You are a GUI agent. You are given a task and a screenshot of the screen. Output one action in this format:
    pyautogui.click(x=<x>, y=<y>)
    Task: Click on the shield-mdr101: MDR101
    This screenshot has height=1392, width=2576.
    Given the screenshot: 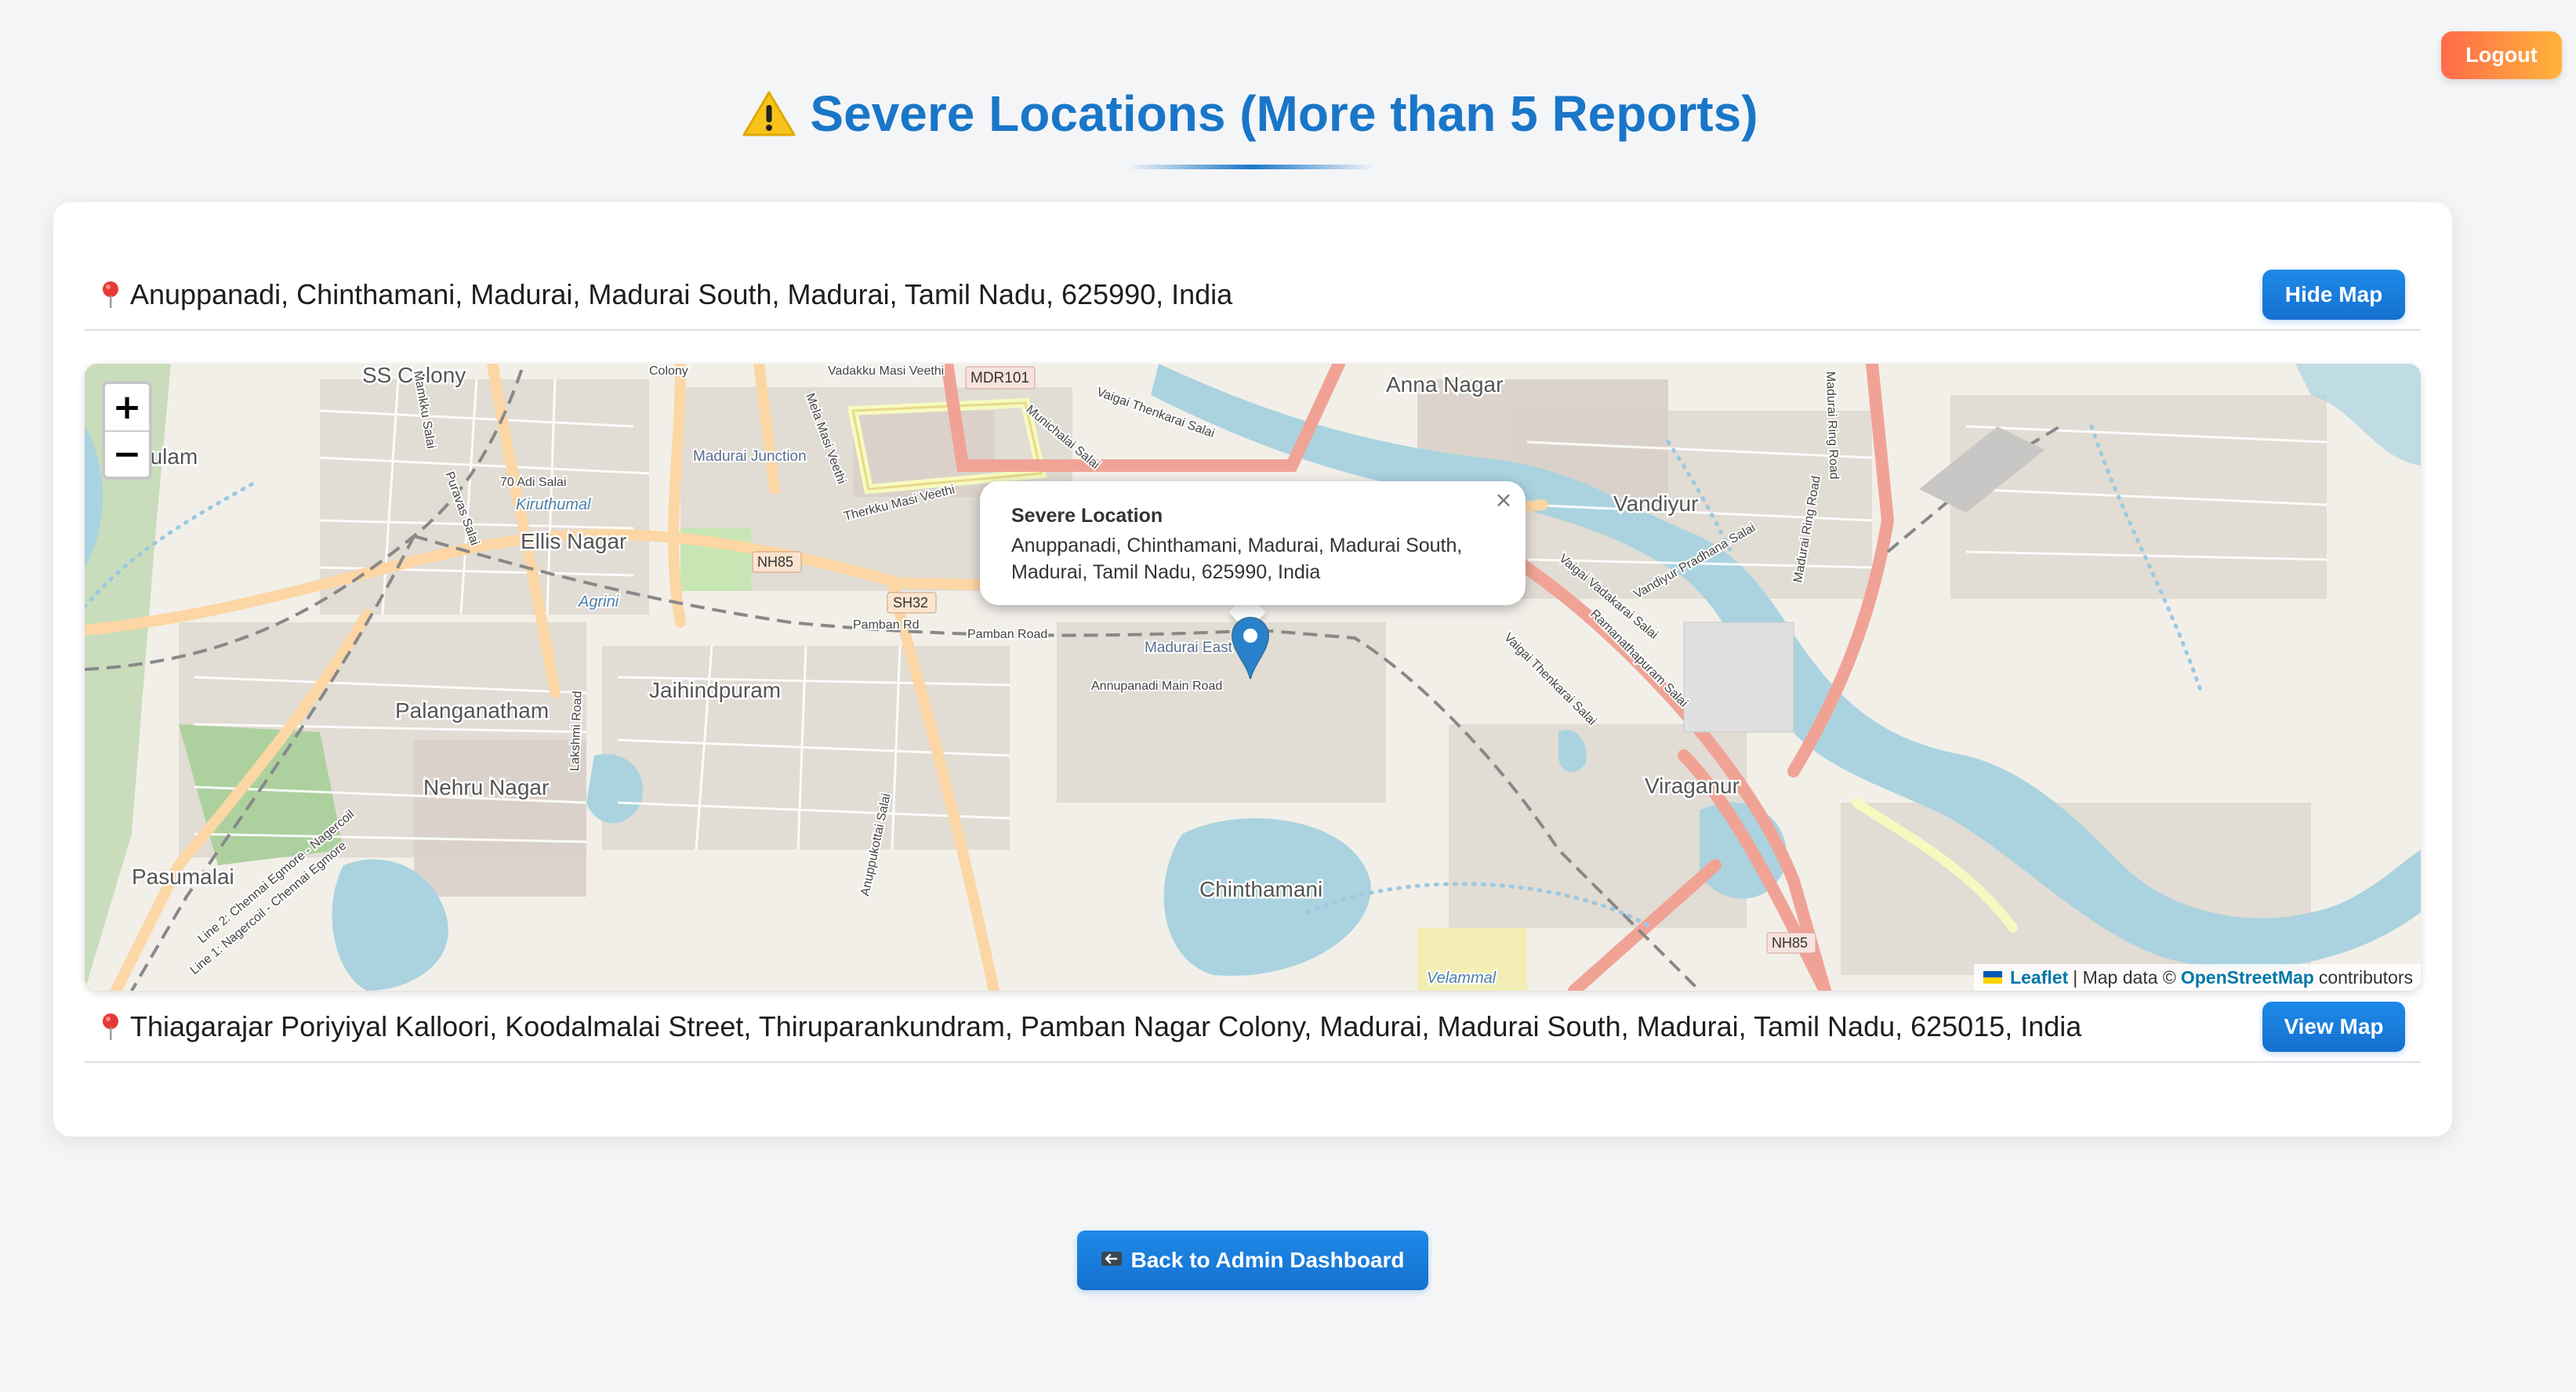 What is the action you would take?
    pyautogui.click(x=1000, y=378)
    